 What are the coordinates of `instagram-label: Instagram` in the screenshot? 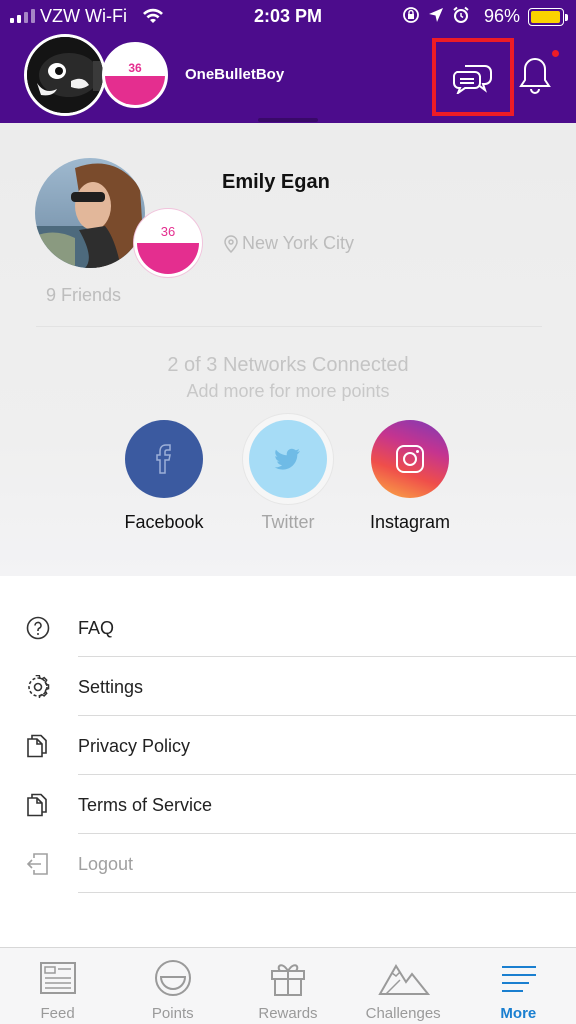 It's located at (410, 522).